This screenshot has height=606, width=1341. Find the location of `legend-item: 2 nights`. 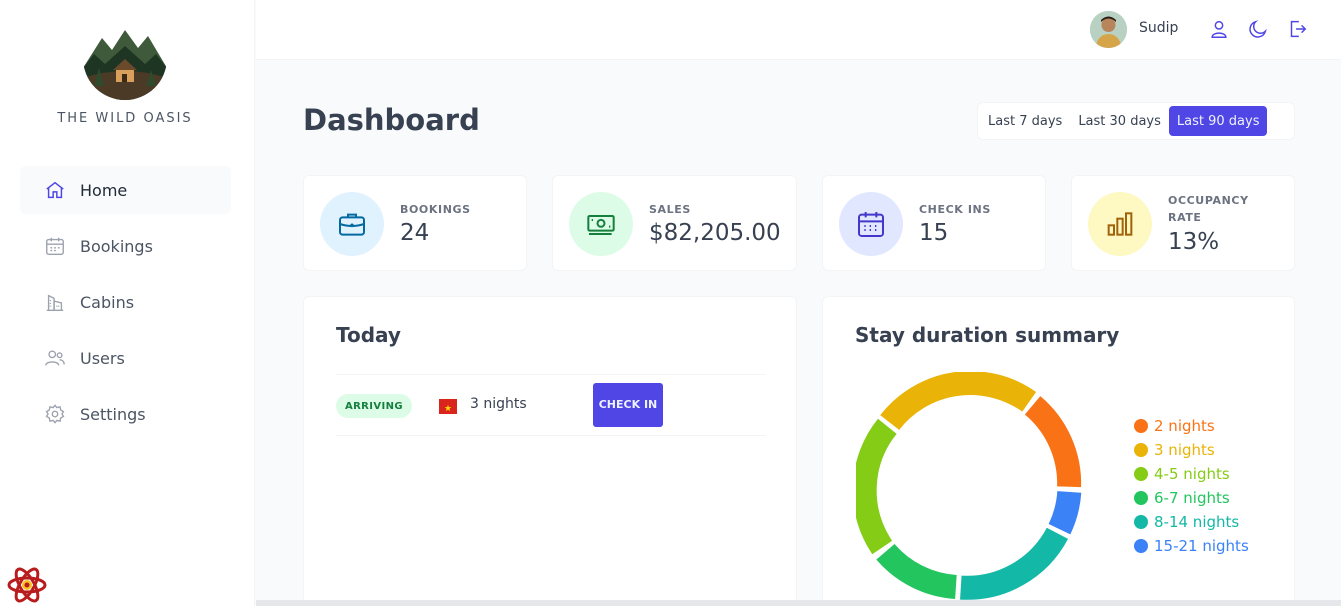

legend-item: 2 nights is located at coordinates (1191, 426).